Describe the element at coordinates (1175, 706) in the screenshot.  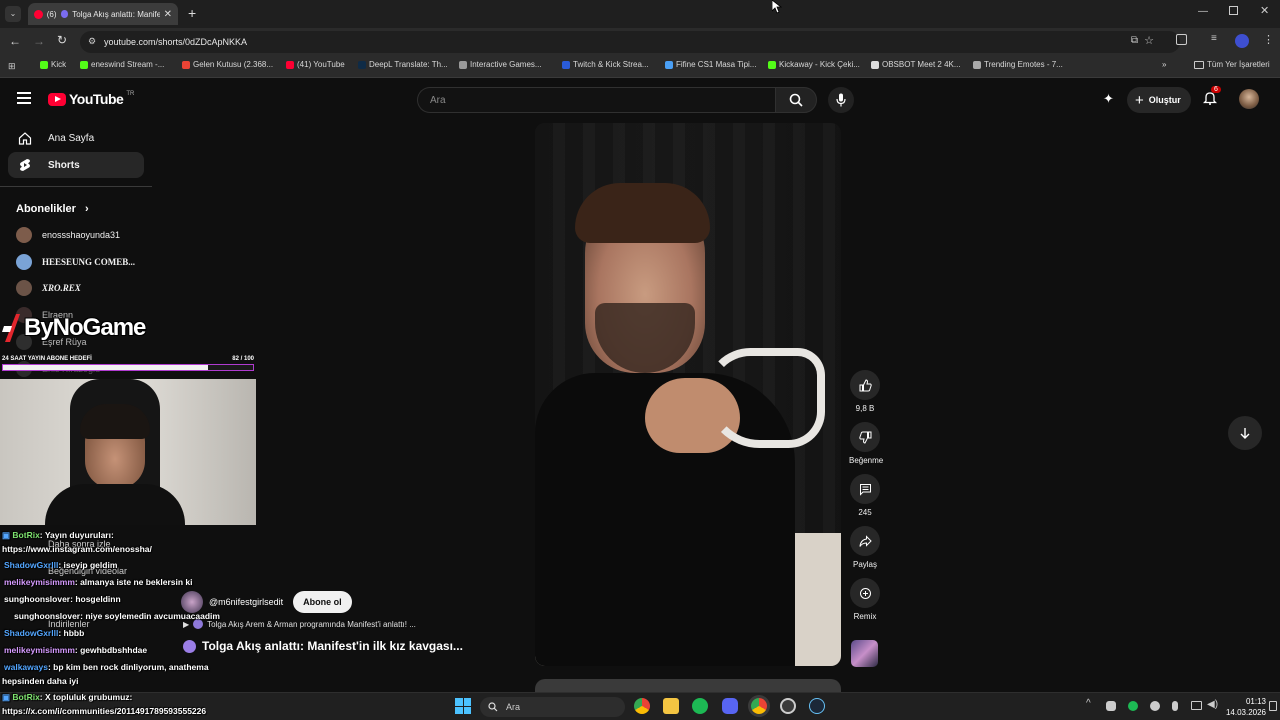
I see `microphone-tray-icon` at that location.